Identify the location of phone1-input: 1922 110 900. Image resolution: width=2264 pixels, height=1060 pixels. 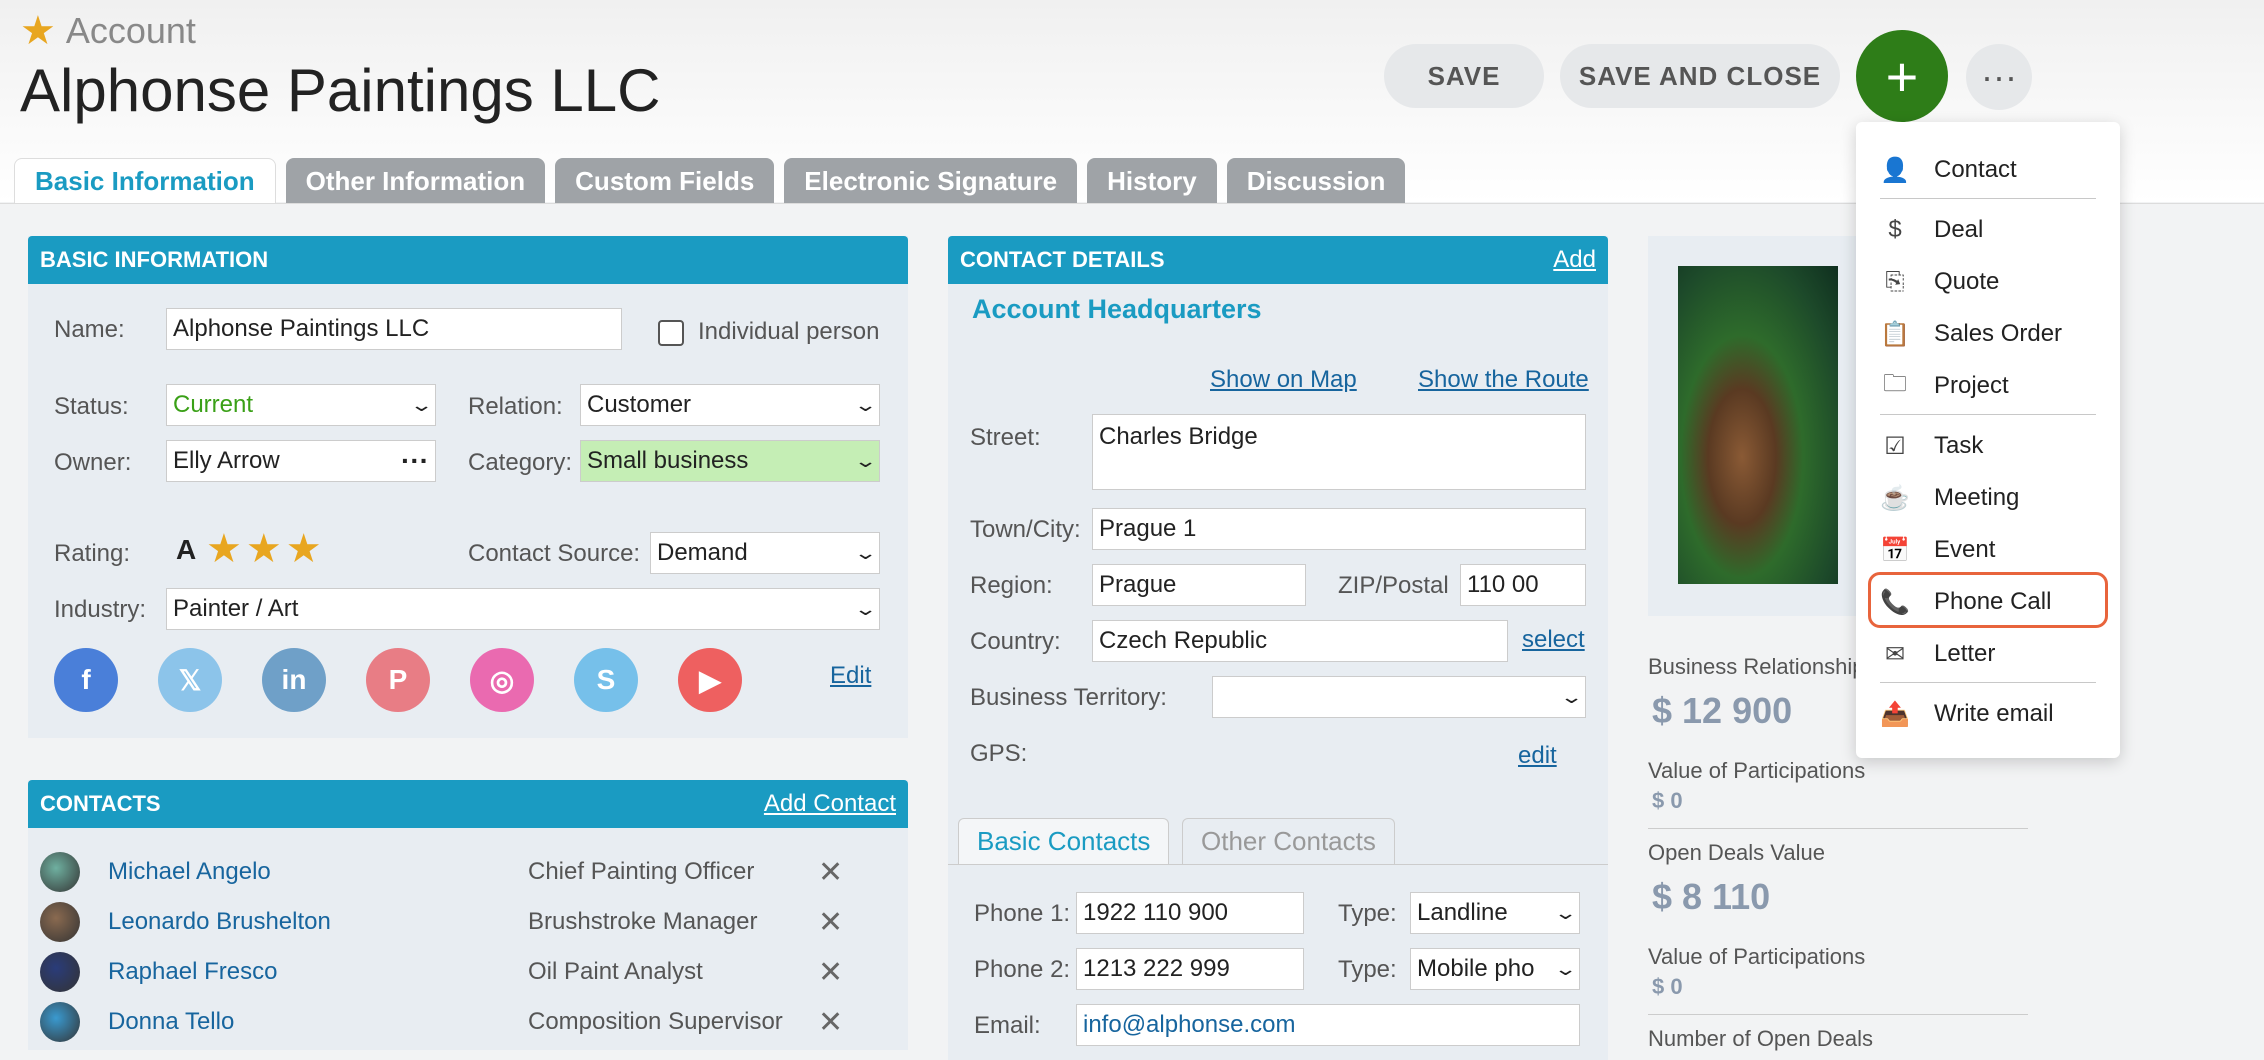
(1190, 913).